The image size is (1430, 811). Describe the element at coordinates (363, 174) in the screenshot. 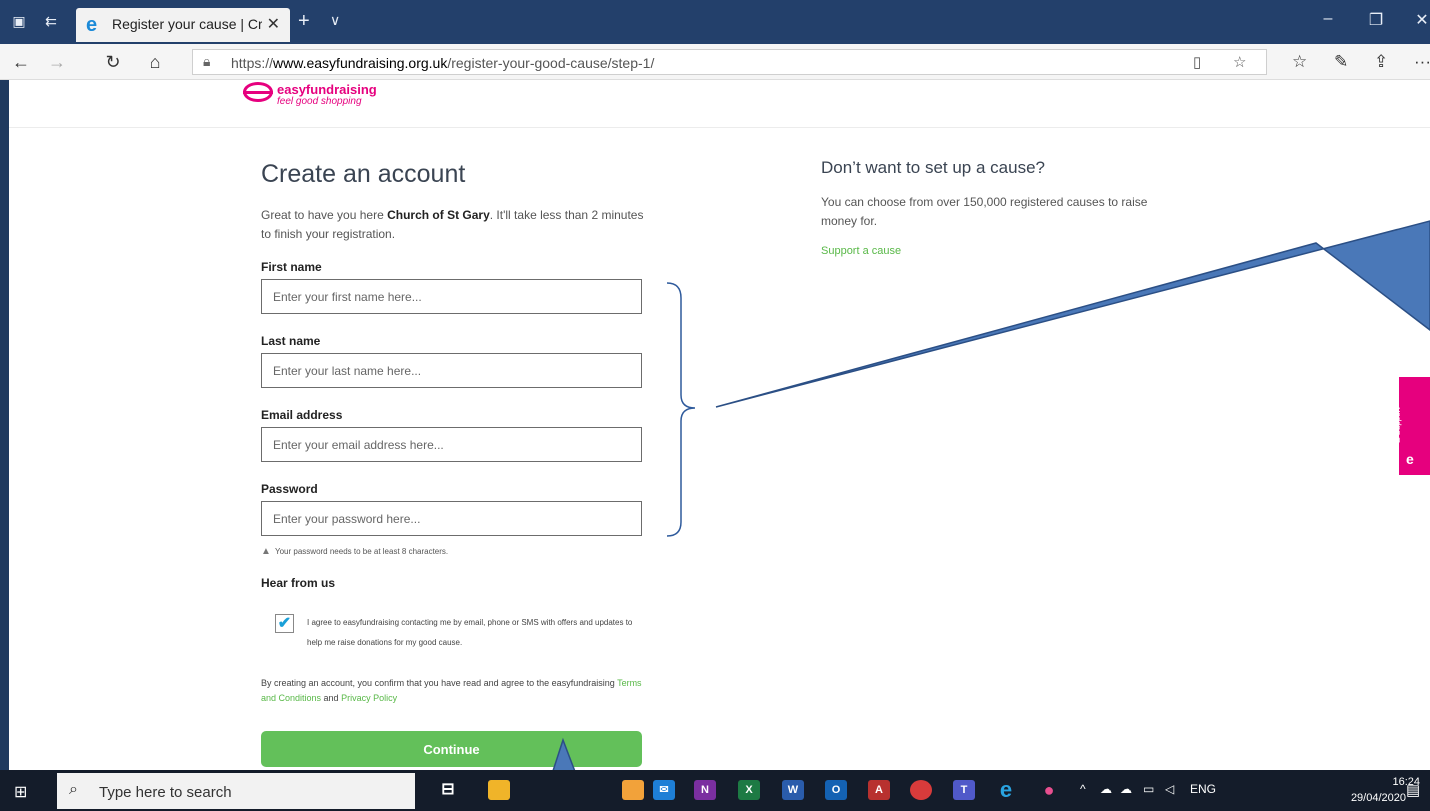

I see `page-title: Create an account` at that location.